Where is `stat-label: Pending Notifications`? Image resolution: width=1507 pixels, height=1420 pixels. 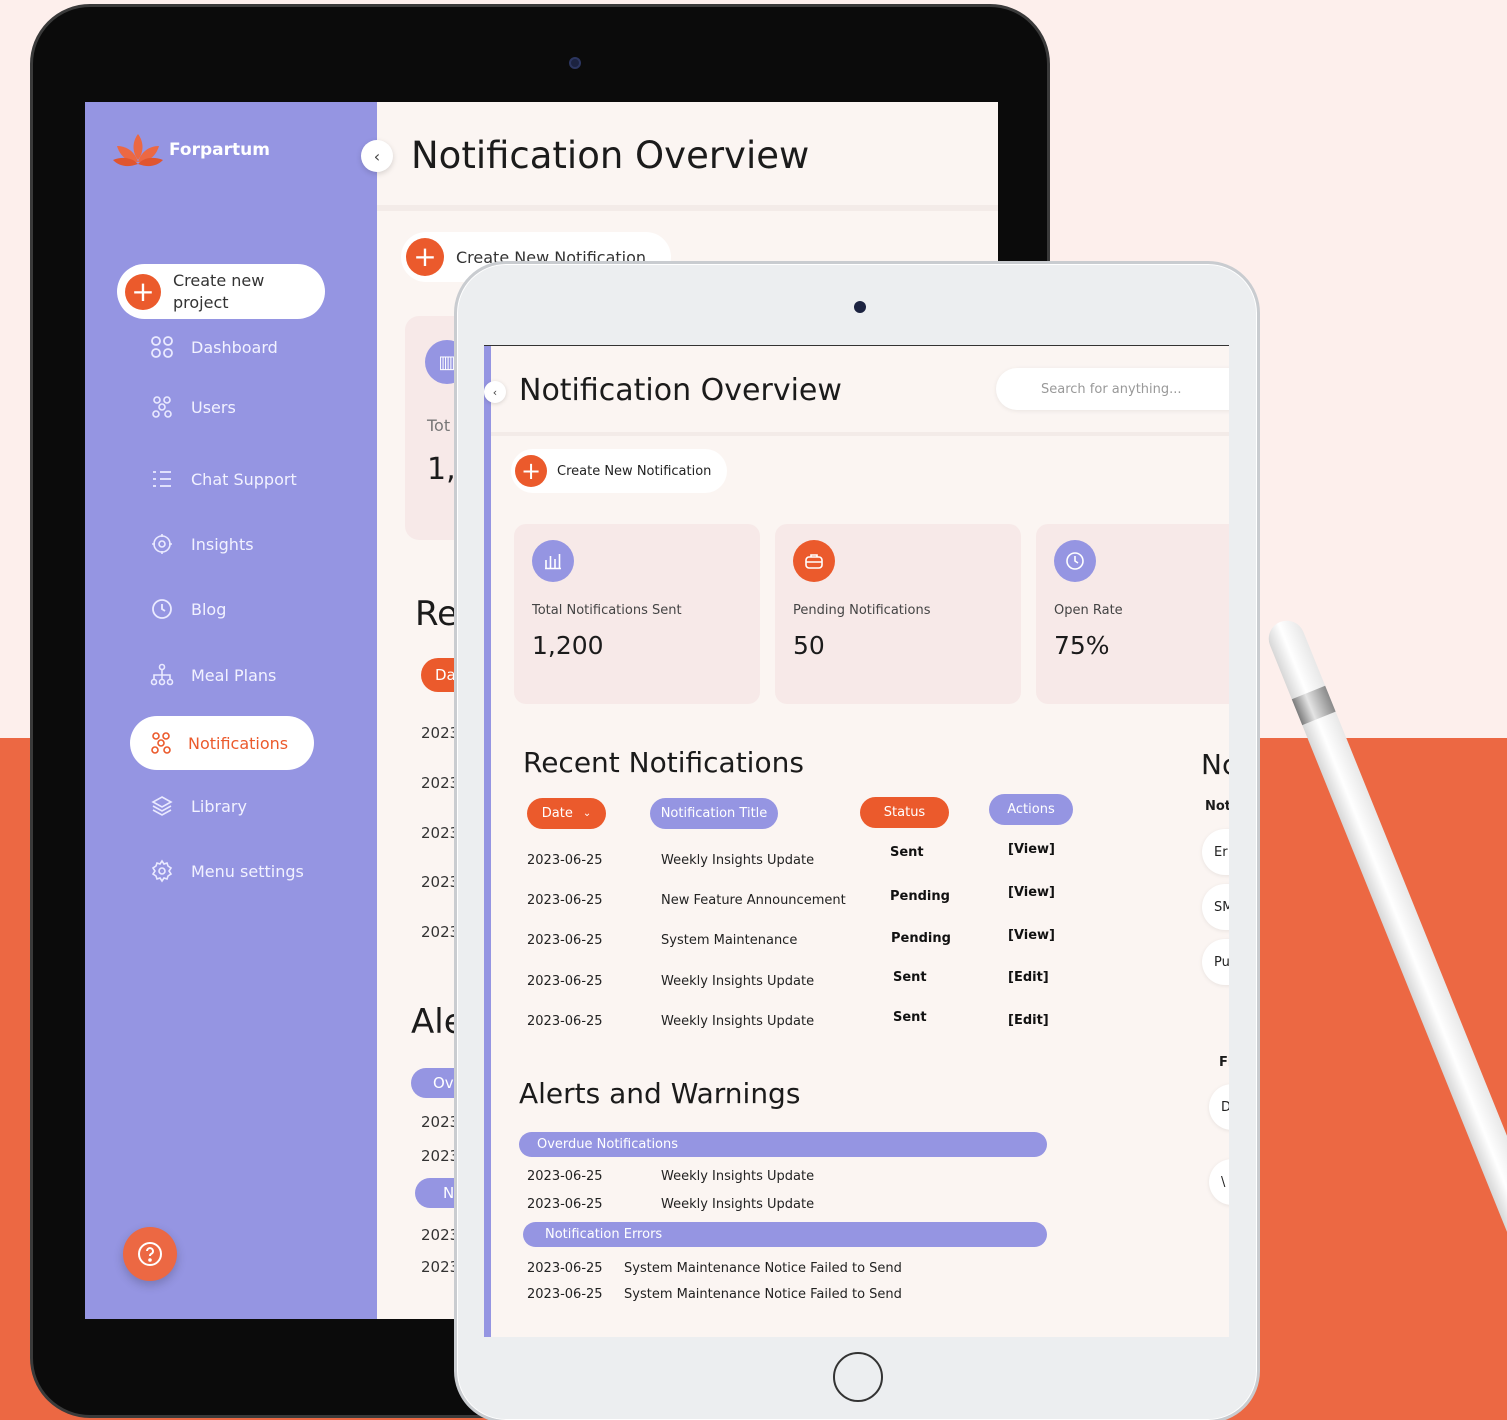 stat-label: Pending Notifications is located at coordinates (862, 610).